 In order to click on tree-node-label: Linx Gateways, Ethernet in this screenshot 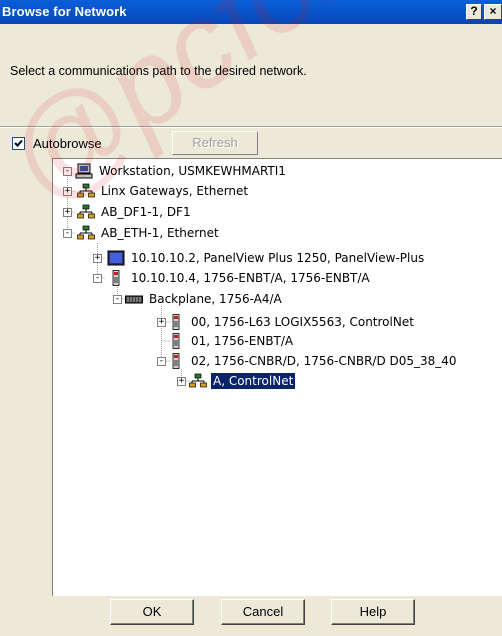, I will do `click(175, 191)`.